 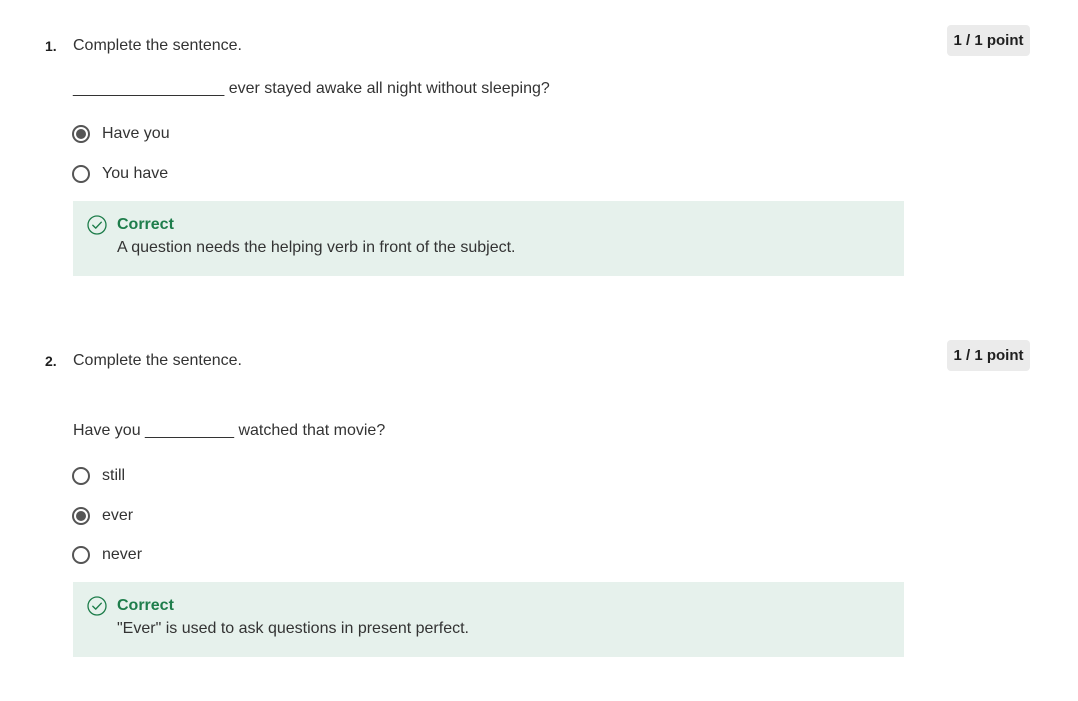 What do you see at coordinates (118, 515) in the screenshot?
I see `option-label: ever` at bounding box center [118, 515].